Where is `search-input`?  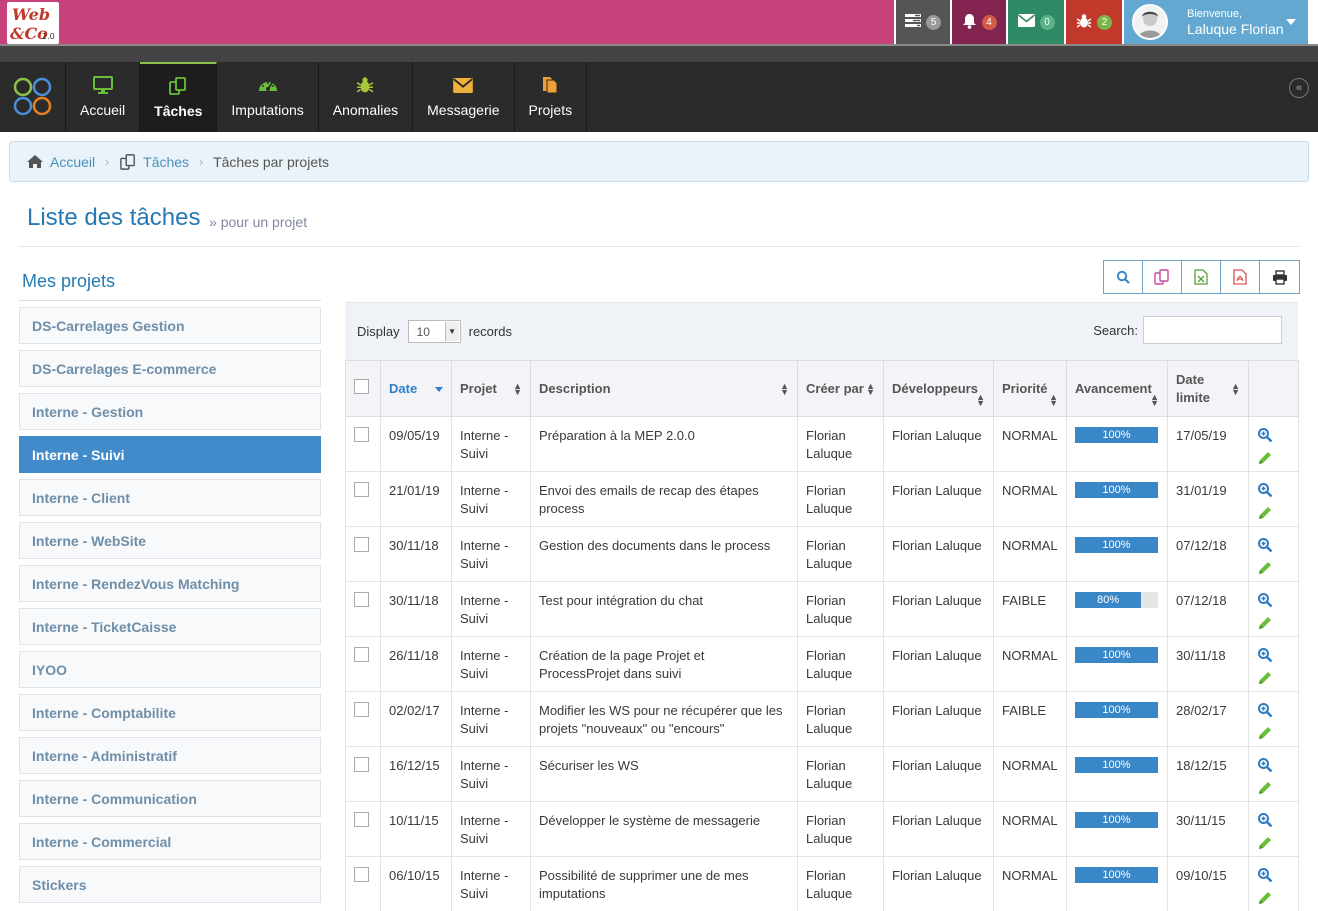 search-input is located at coordinates (1212, 330).